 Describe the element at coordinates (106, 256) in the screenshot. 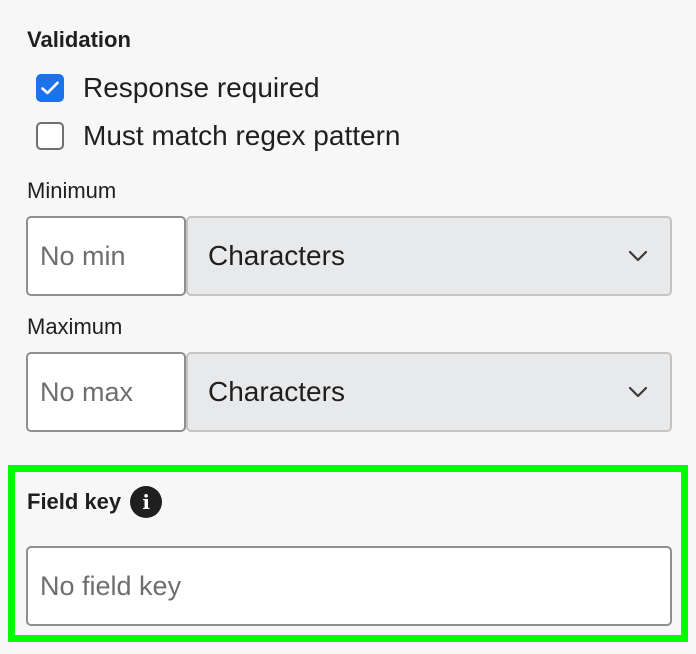

I see `minimum-input` at that location.